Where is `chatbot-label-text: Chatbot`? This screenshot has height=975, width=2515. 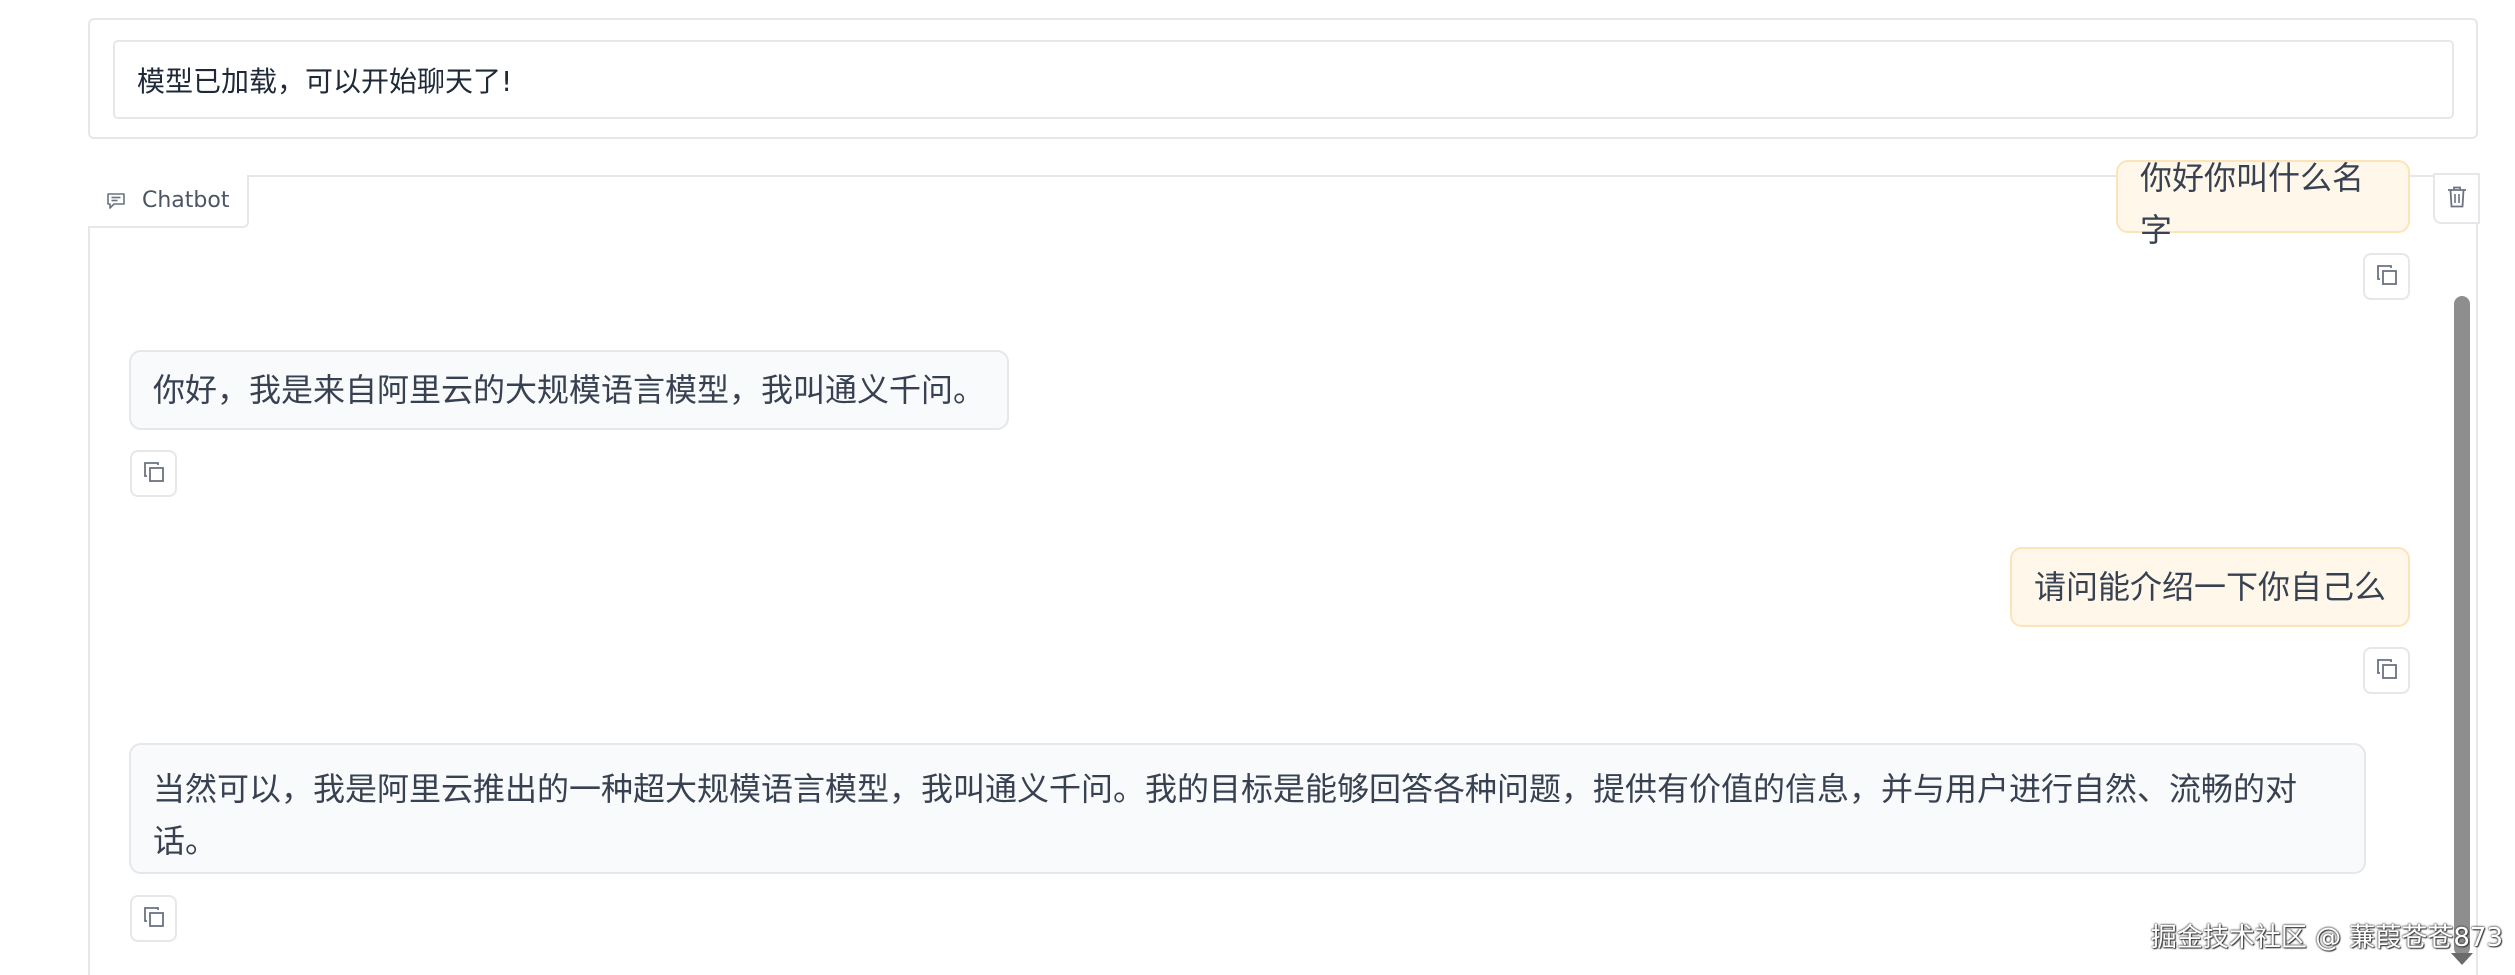 chatbot-label-text: Chatbot is located at coordinates (186, 200).